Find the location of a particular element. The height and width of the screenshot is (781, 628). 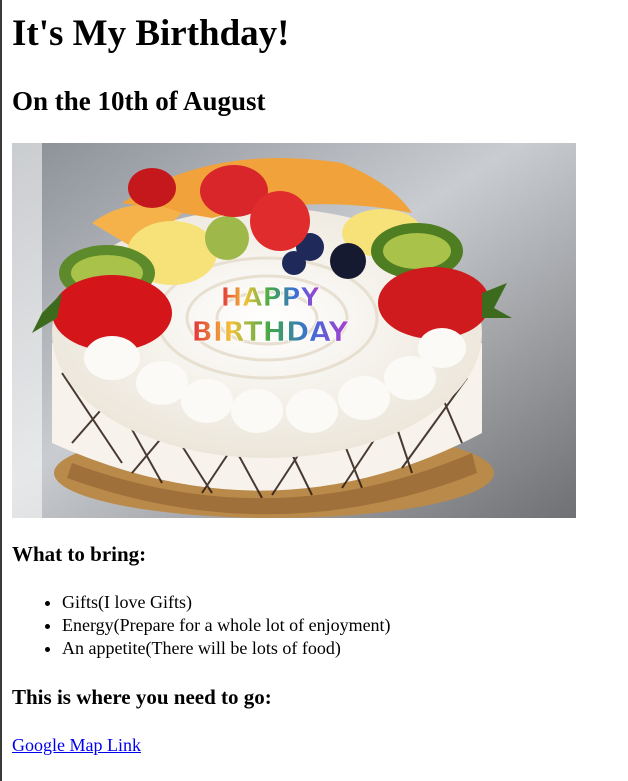

directions-heading: This is where you need to go: is located at coordinates (142, 697).